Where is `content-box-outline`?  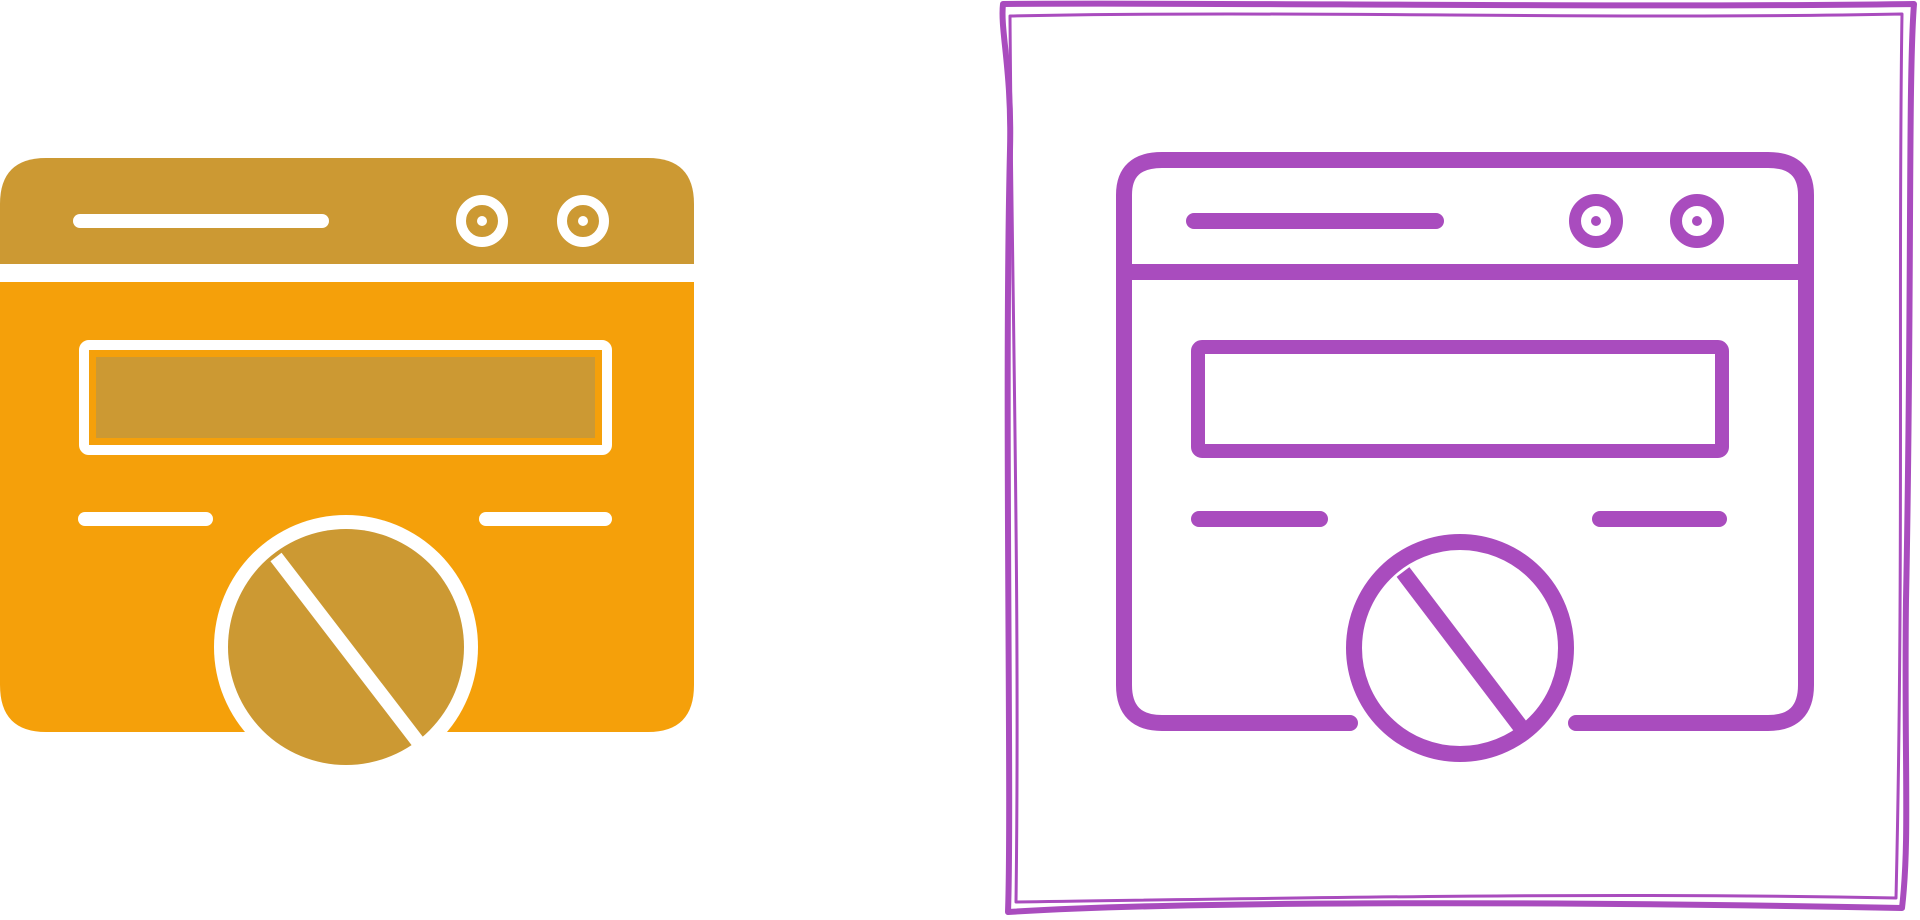
content-box-outline is located at coordinates (1460, 399).